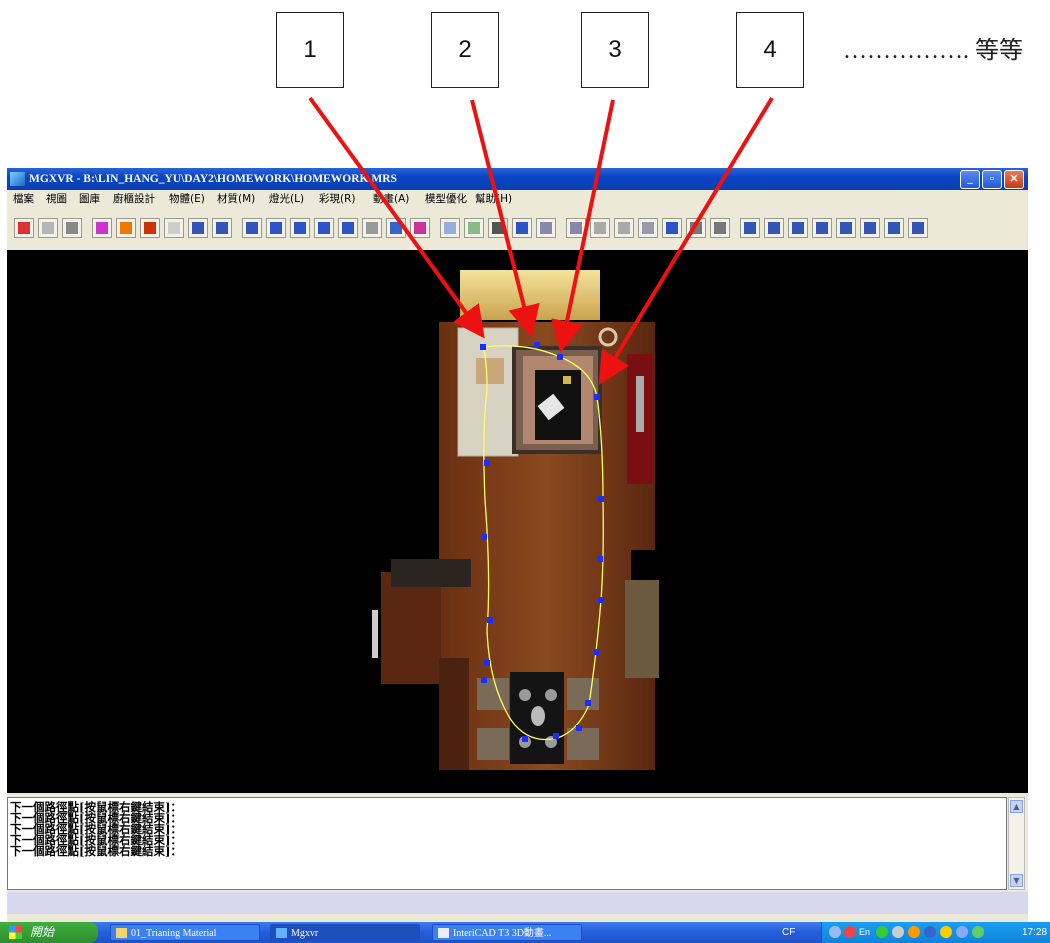 The width and height of the screenshot is (1050, 943). I want to click on callout-box-1: 1, so click(310, 50).